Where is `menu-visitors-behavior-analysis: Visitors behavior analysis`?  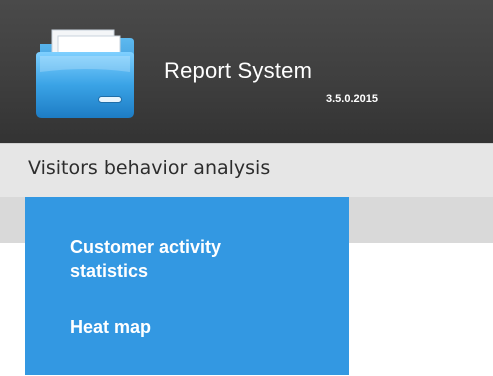 menu-visitors-behavior-analysis: Visitors behavior analysis is located at coordinates (149, 168).